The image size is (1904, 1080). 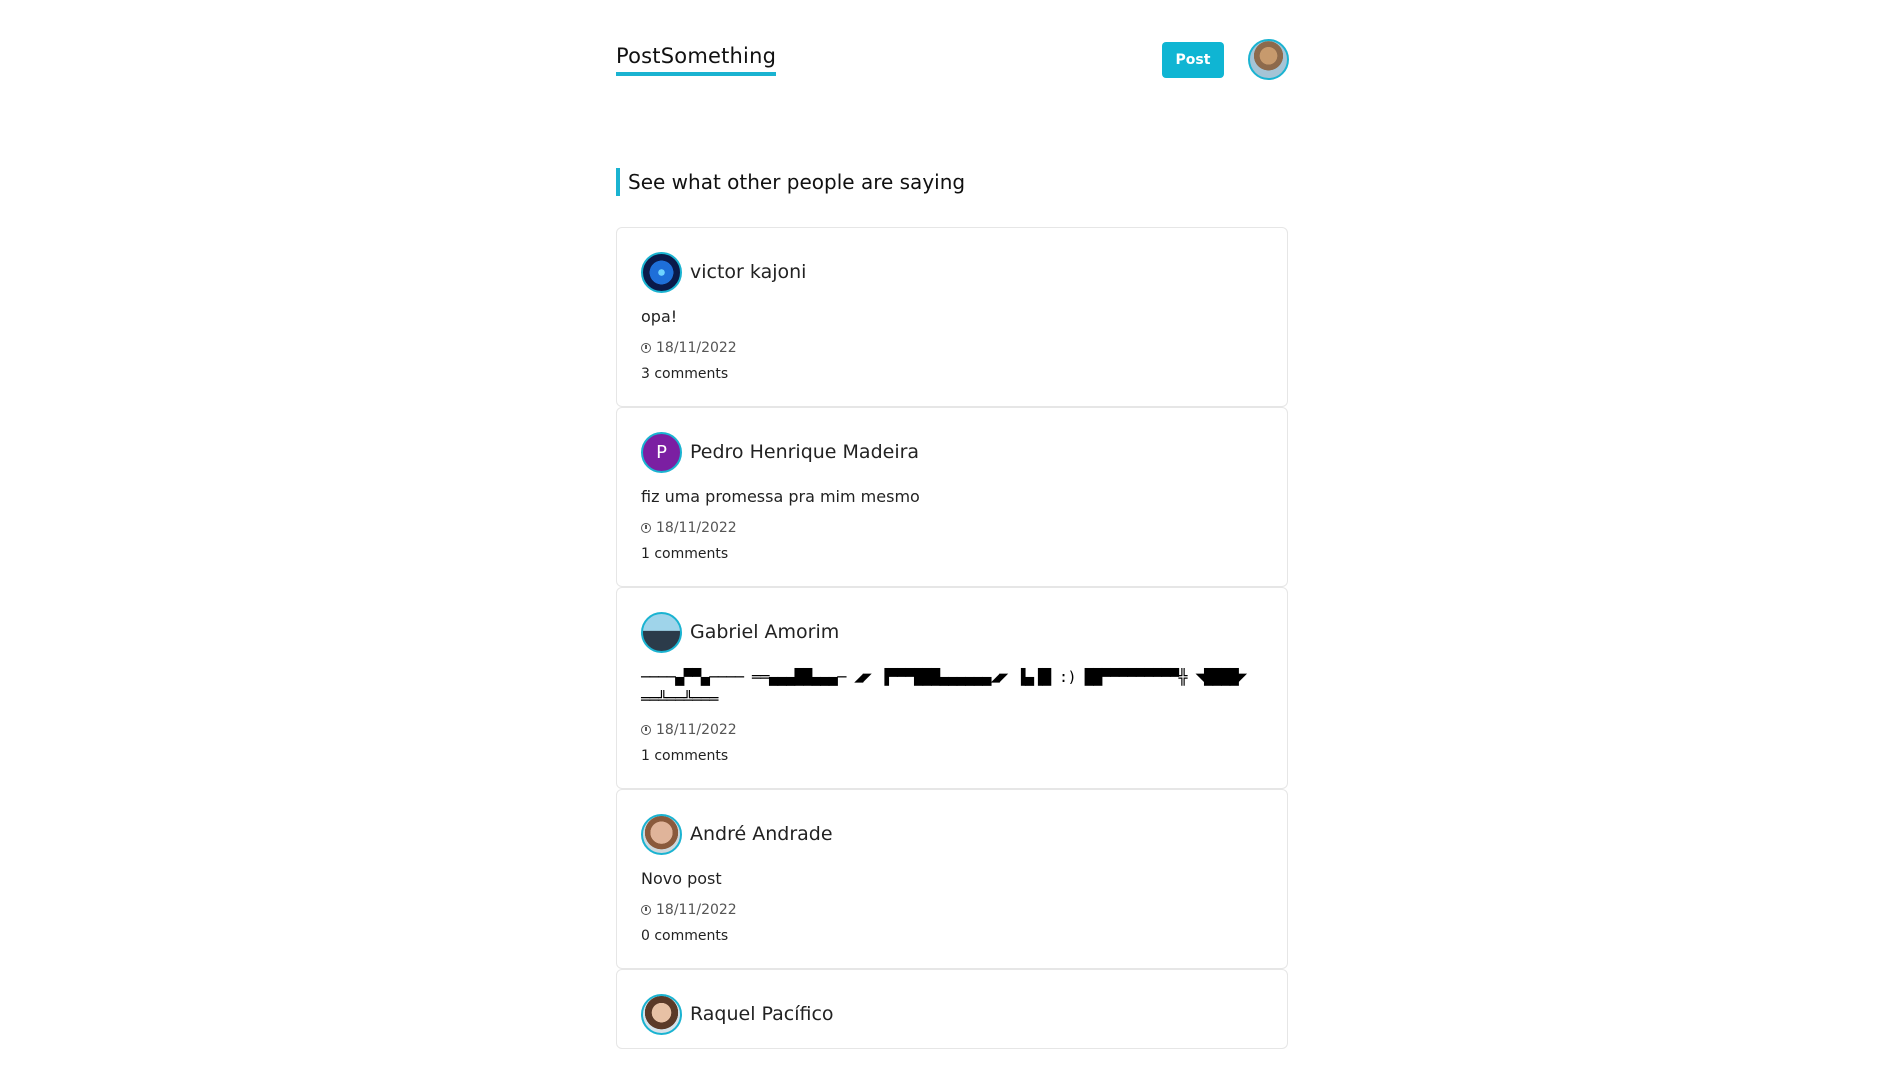 What do you see at coordinates (1268, 59) in the screenshot?
I see `user-avatar` at bounding box center [1268, 59].